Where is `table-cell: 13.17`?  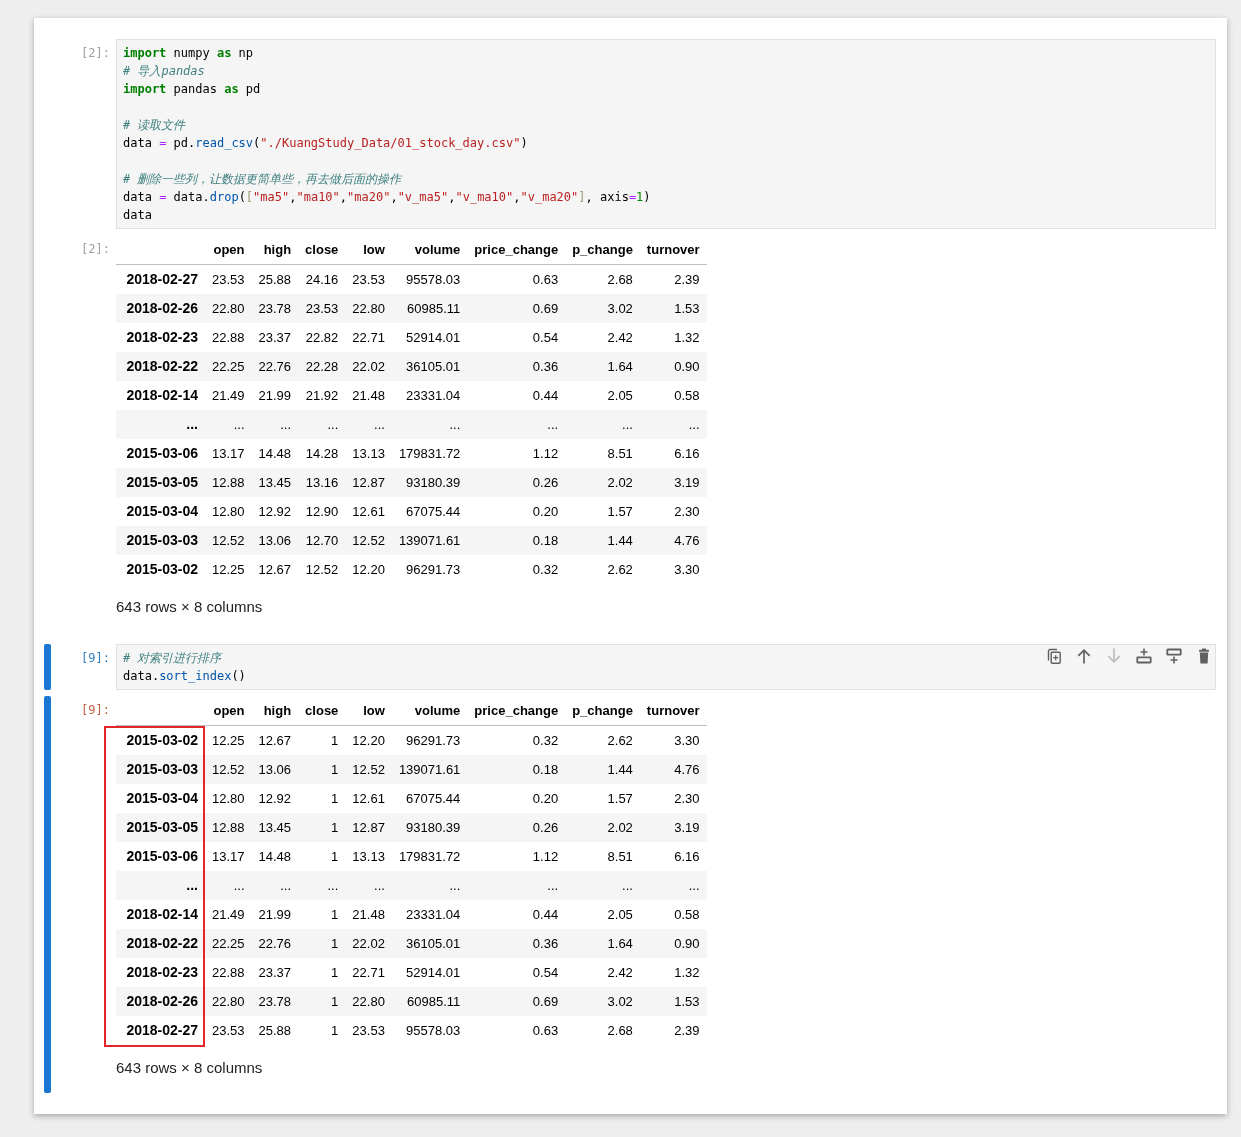
table-cell: 13.17 is located at coordinates (228, 856).